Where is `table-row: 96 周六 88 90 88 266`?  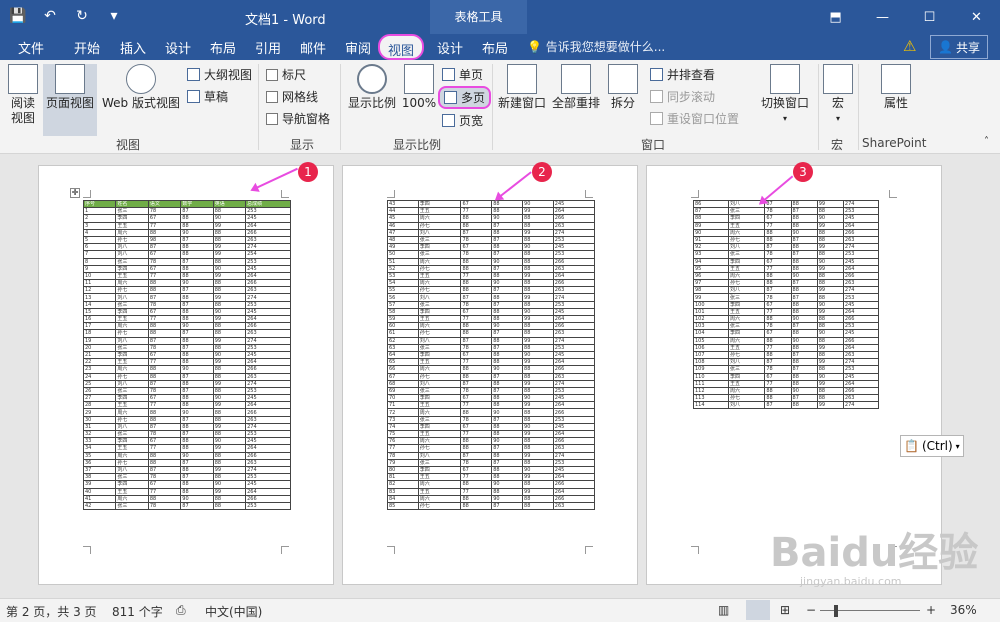
table-row: 96 周六 88 90 88 266 is located at coordinates (786, 276).